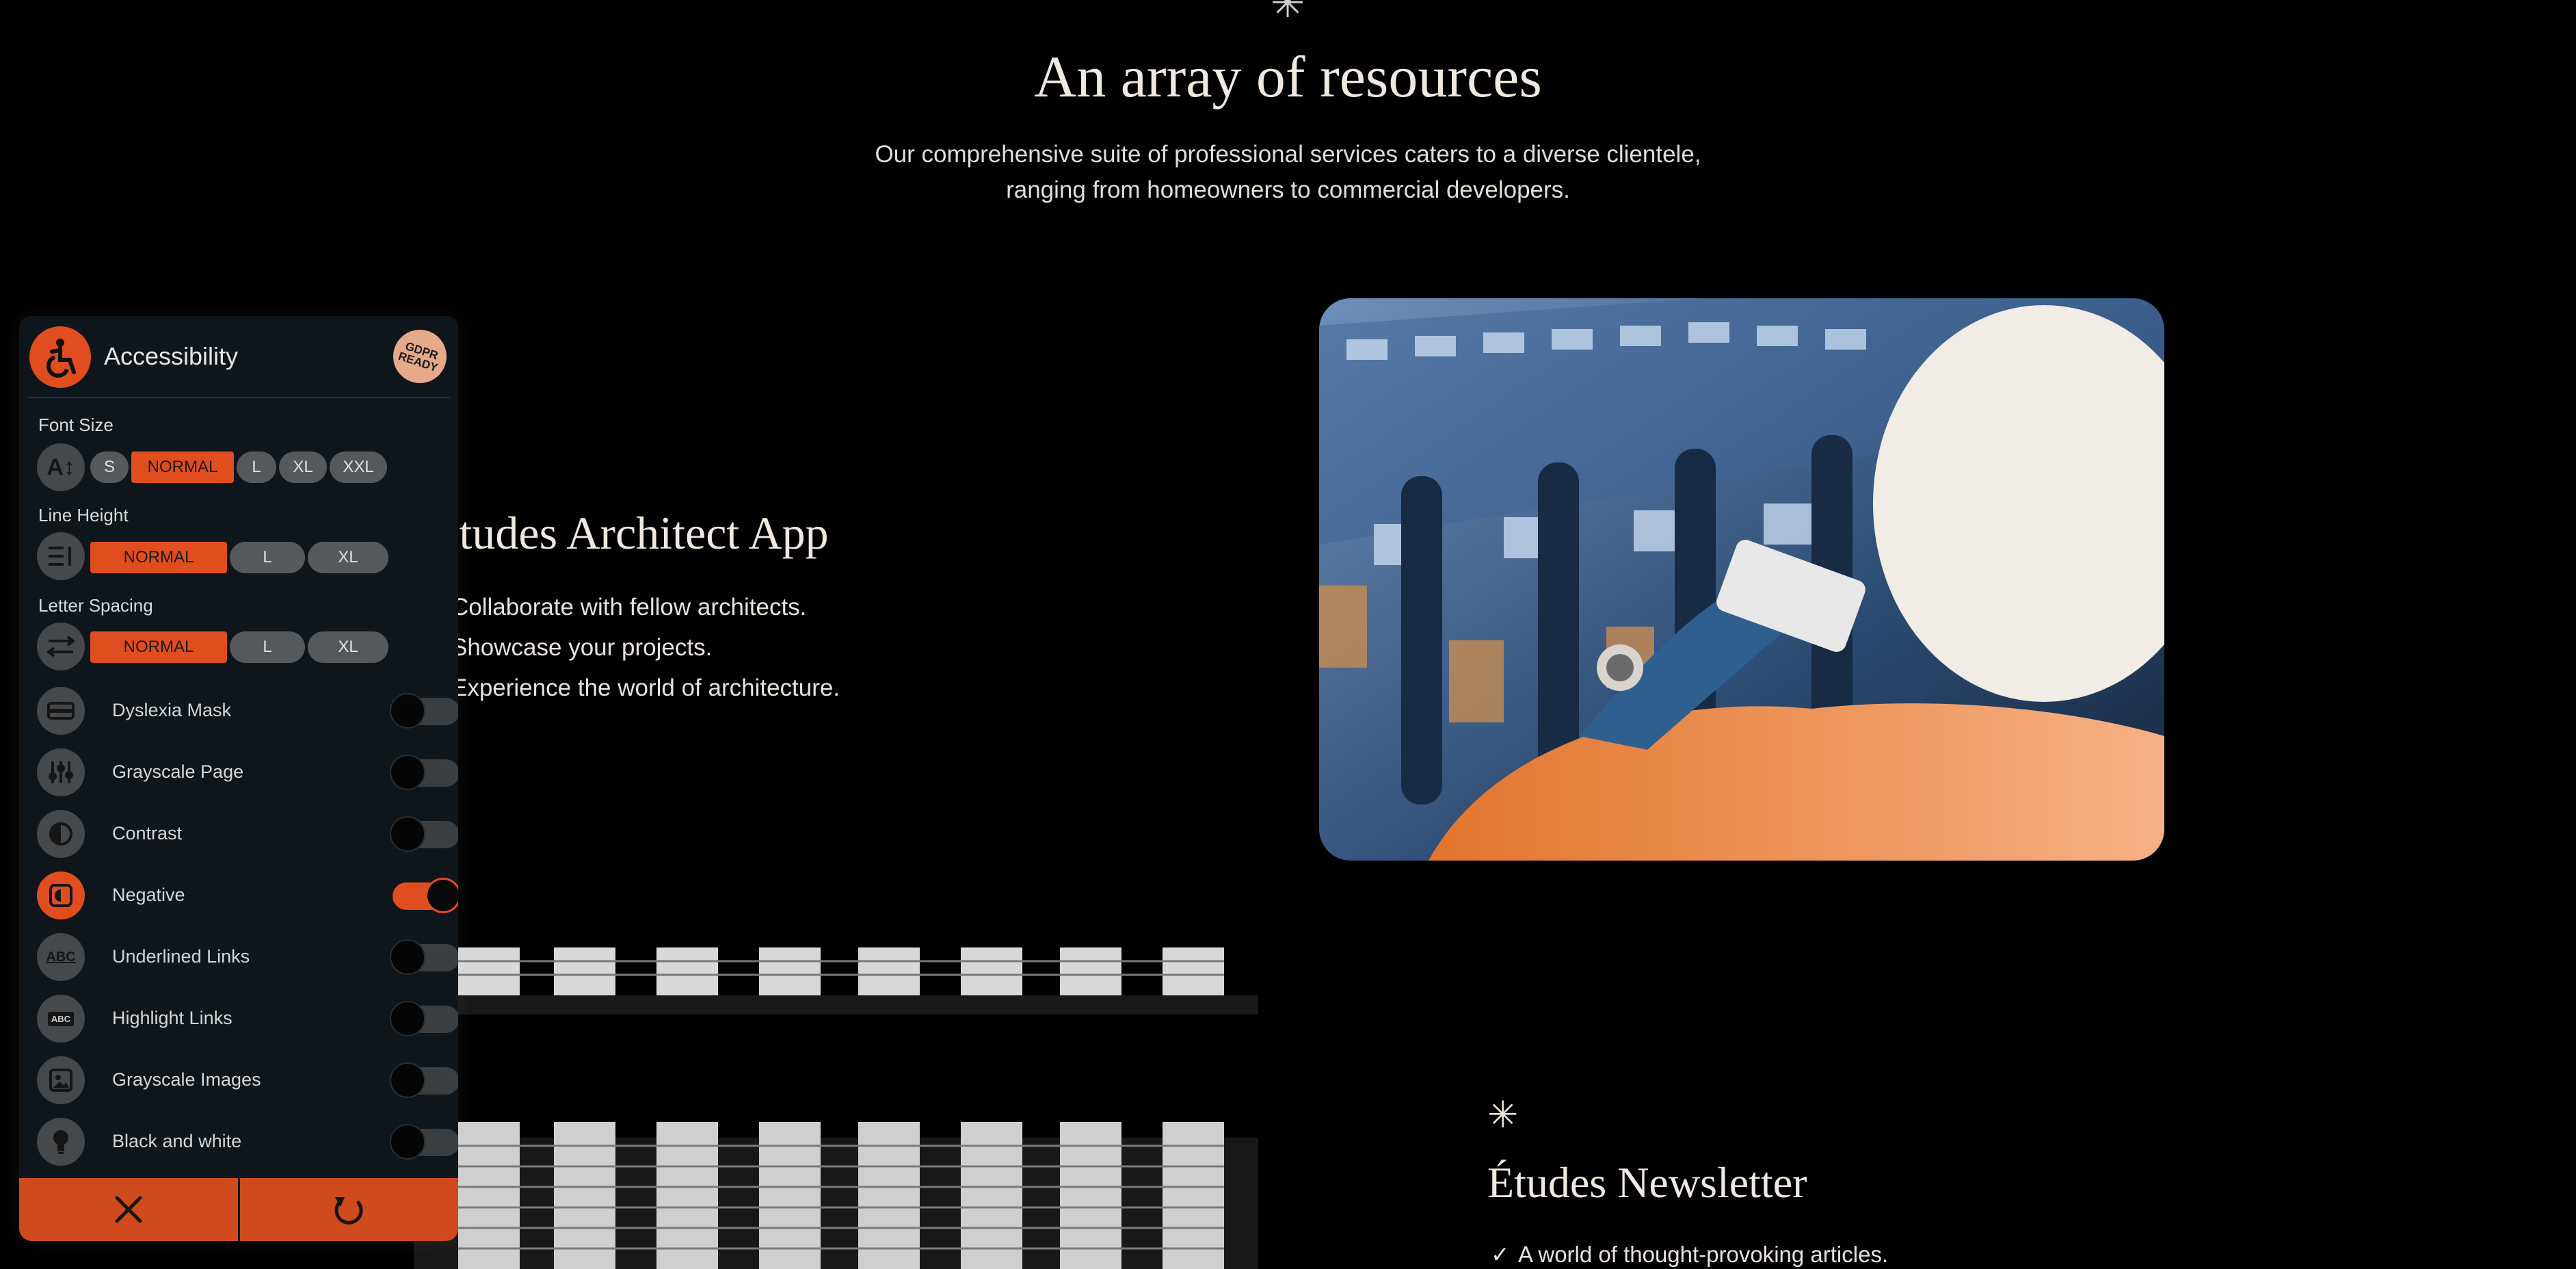  Describe the element at coordinates (61, 895) in the screenshot. I see `negative-icon` at that location.